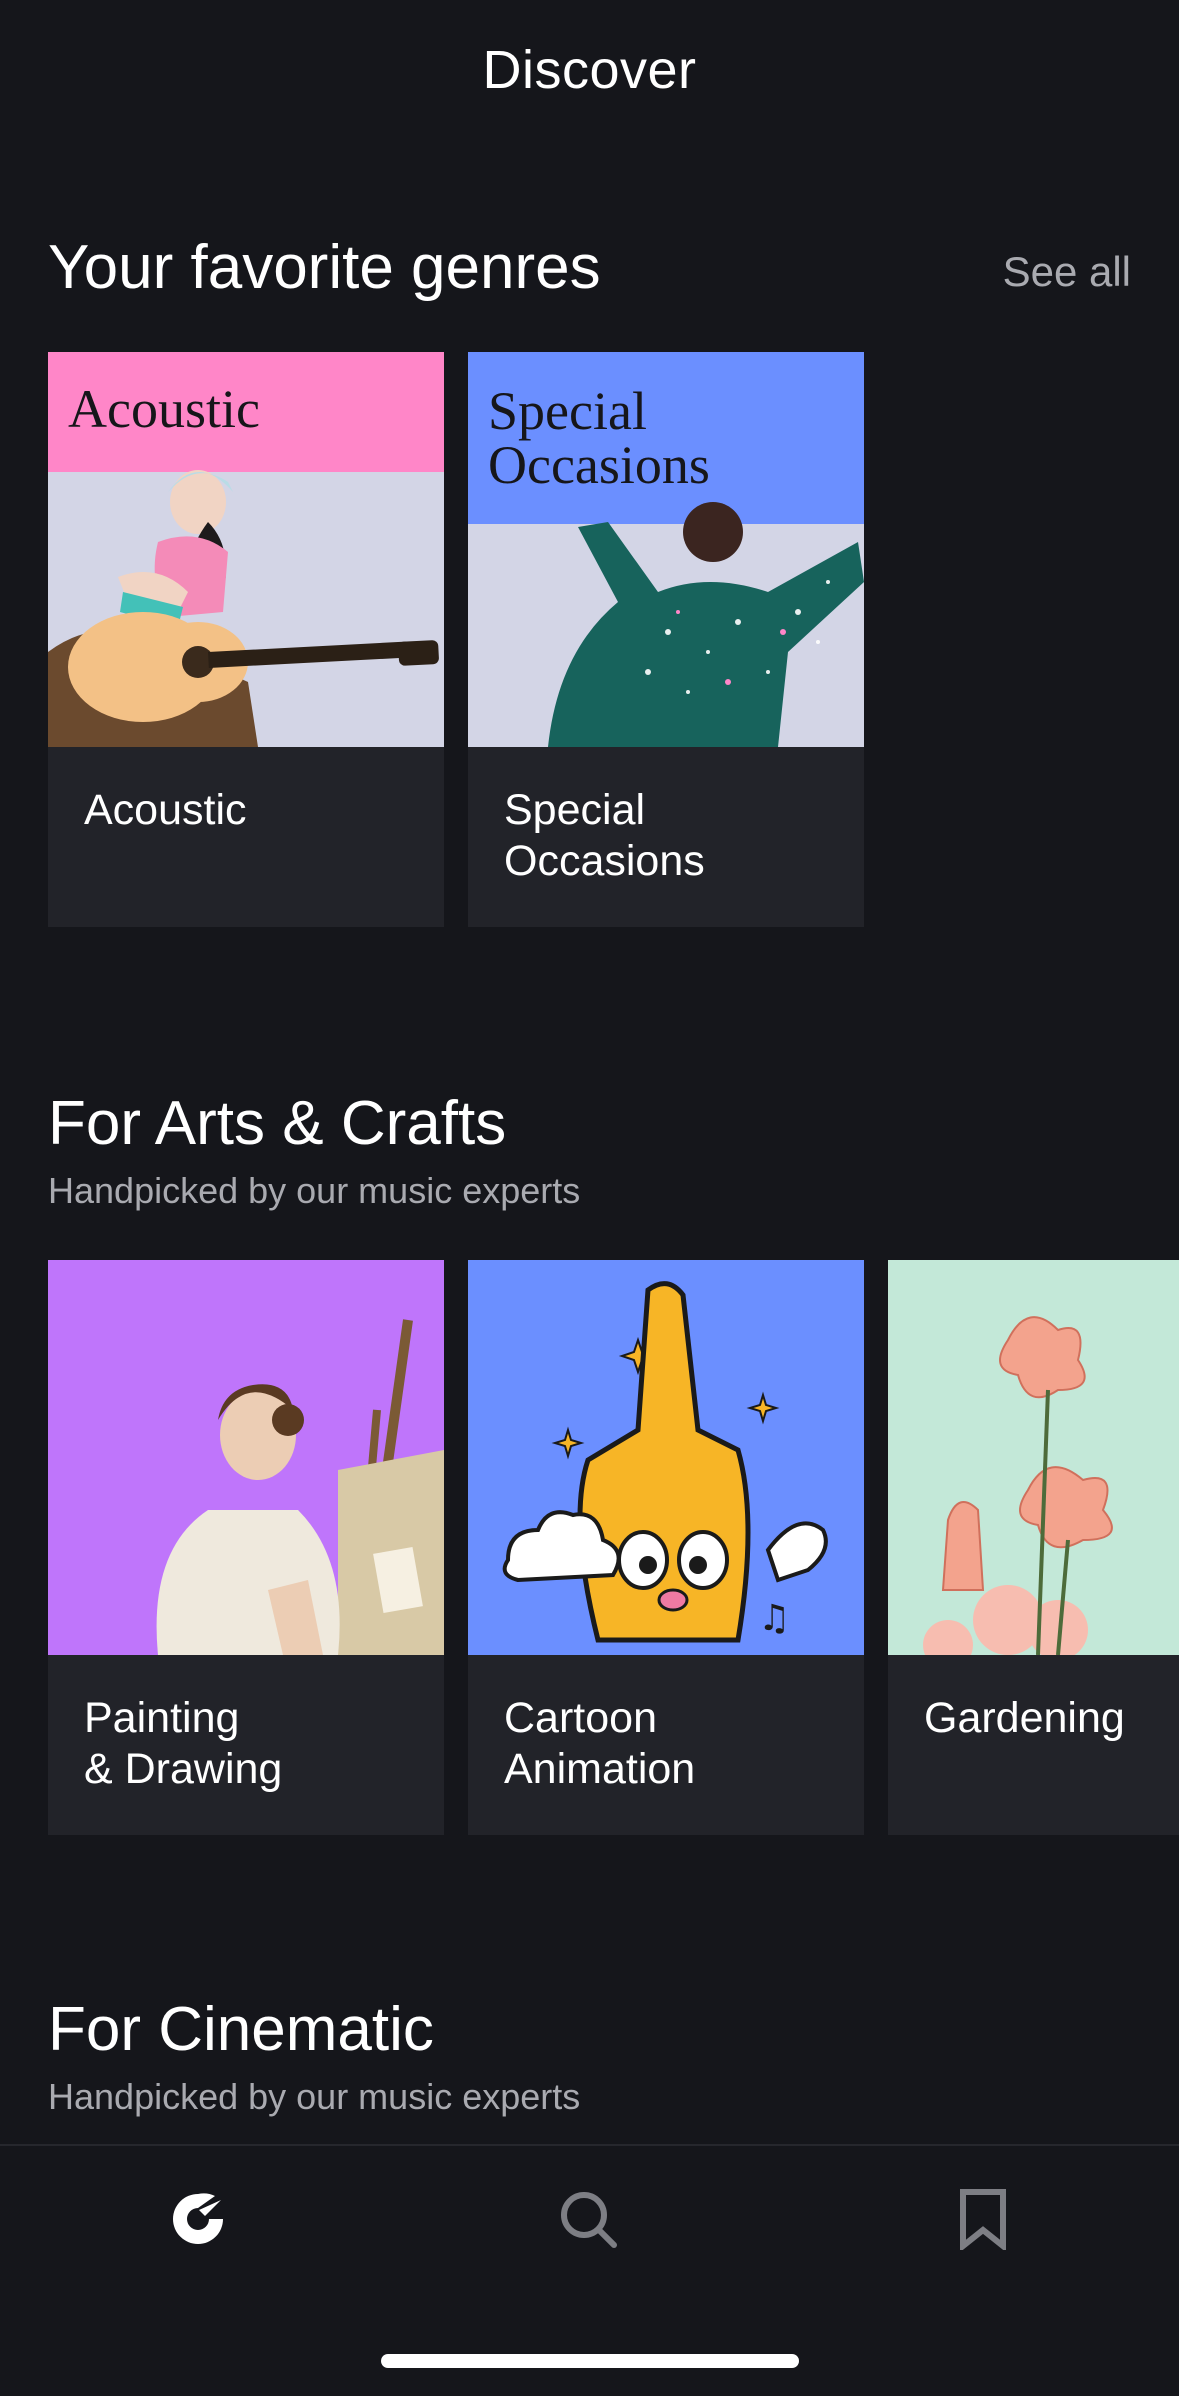  Describe the element at coordinates (164, 409) in the screenshot. I see `acoustic-banner-text: Acoustic` at that location.